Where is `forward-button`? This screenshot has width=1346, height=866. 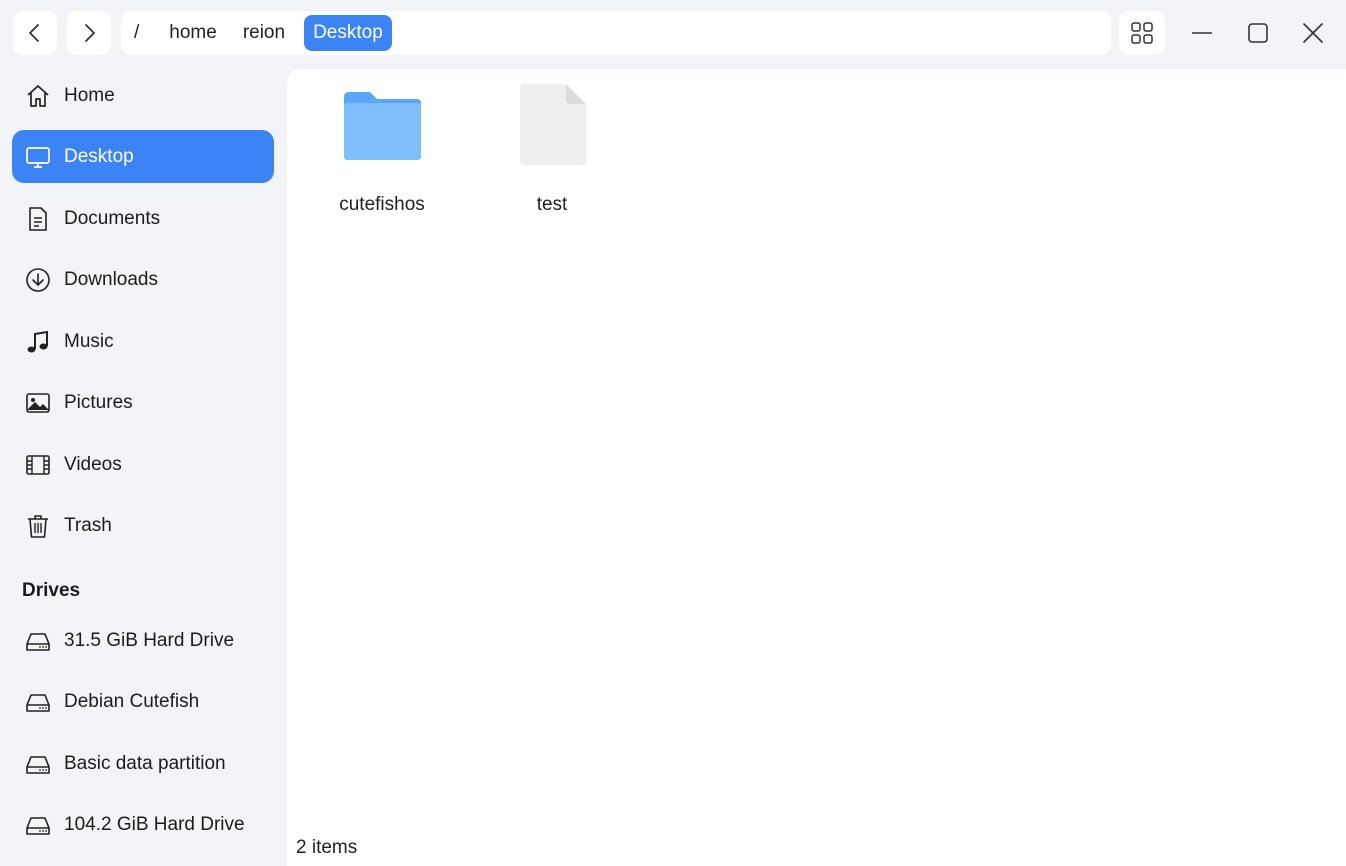 forward-button is located at coordinates (89, 33).